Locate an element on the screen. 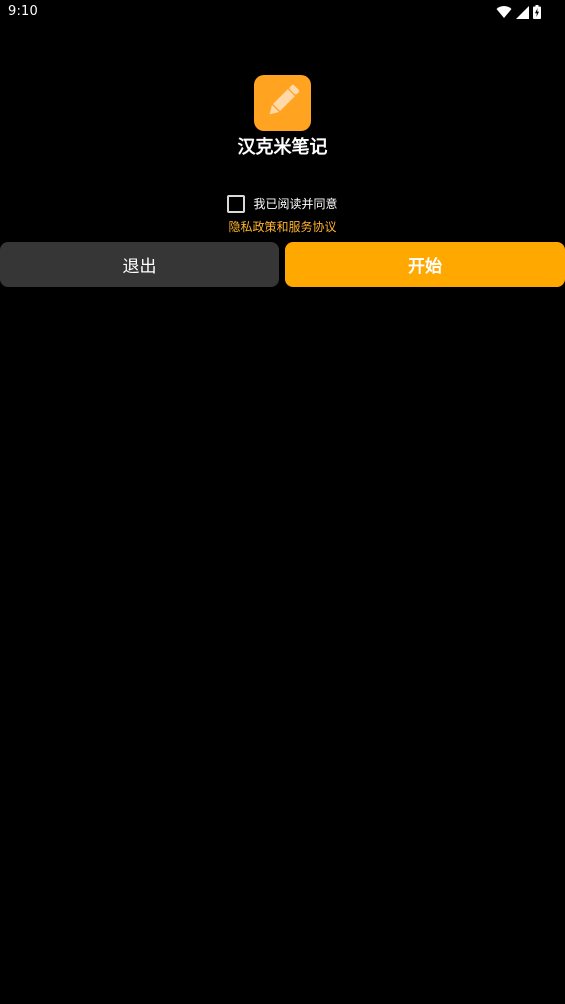  agreement-row: 我已阅读并同意 is located at coordinates (282, 204).